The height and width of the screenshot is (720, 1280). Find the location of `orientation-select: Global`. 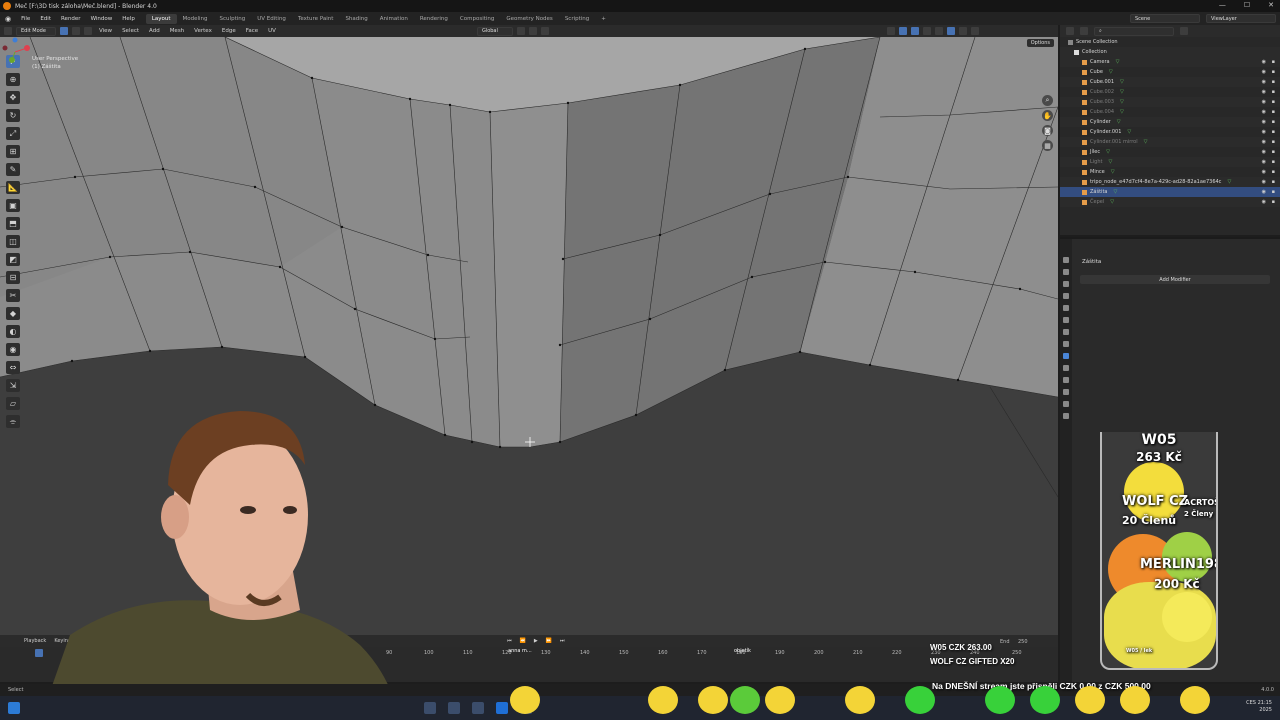

orientation-select: Global is located at coordinates (494, 31).